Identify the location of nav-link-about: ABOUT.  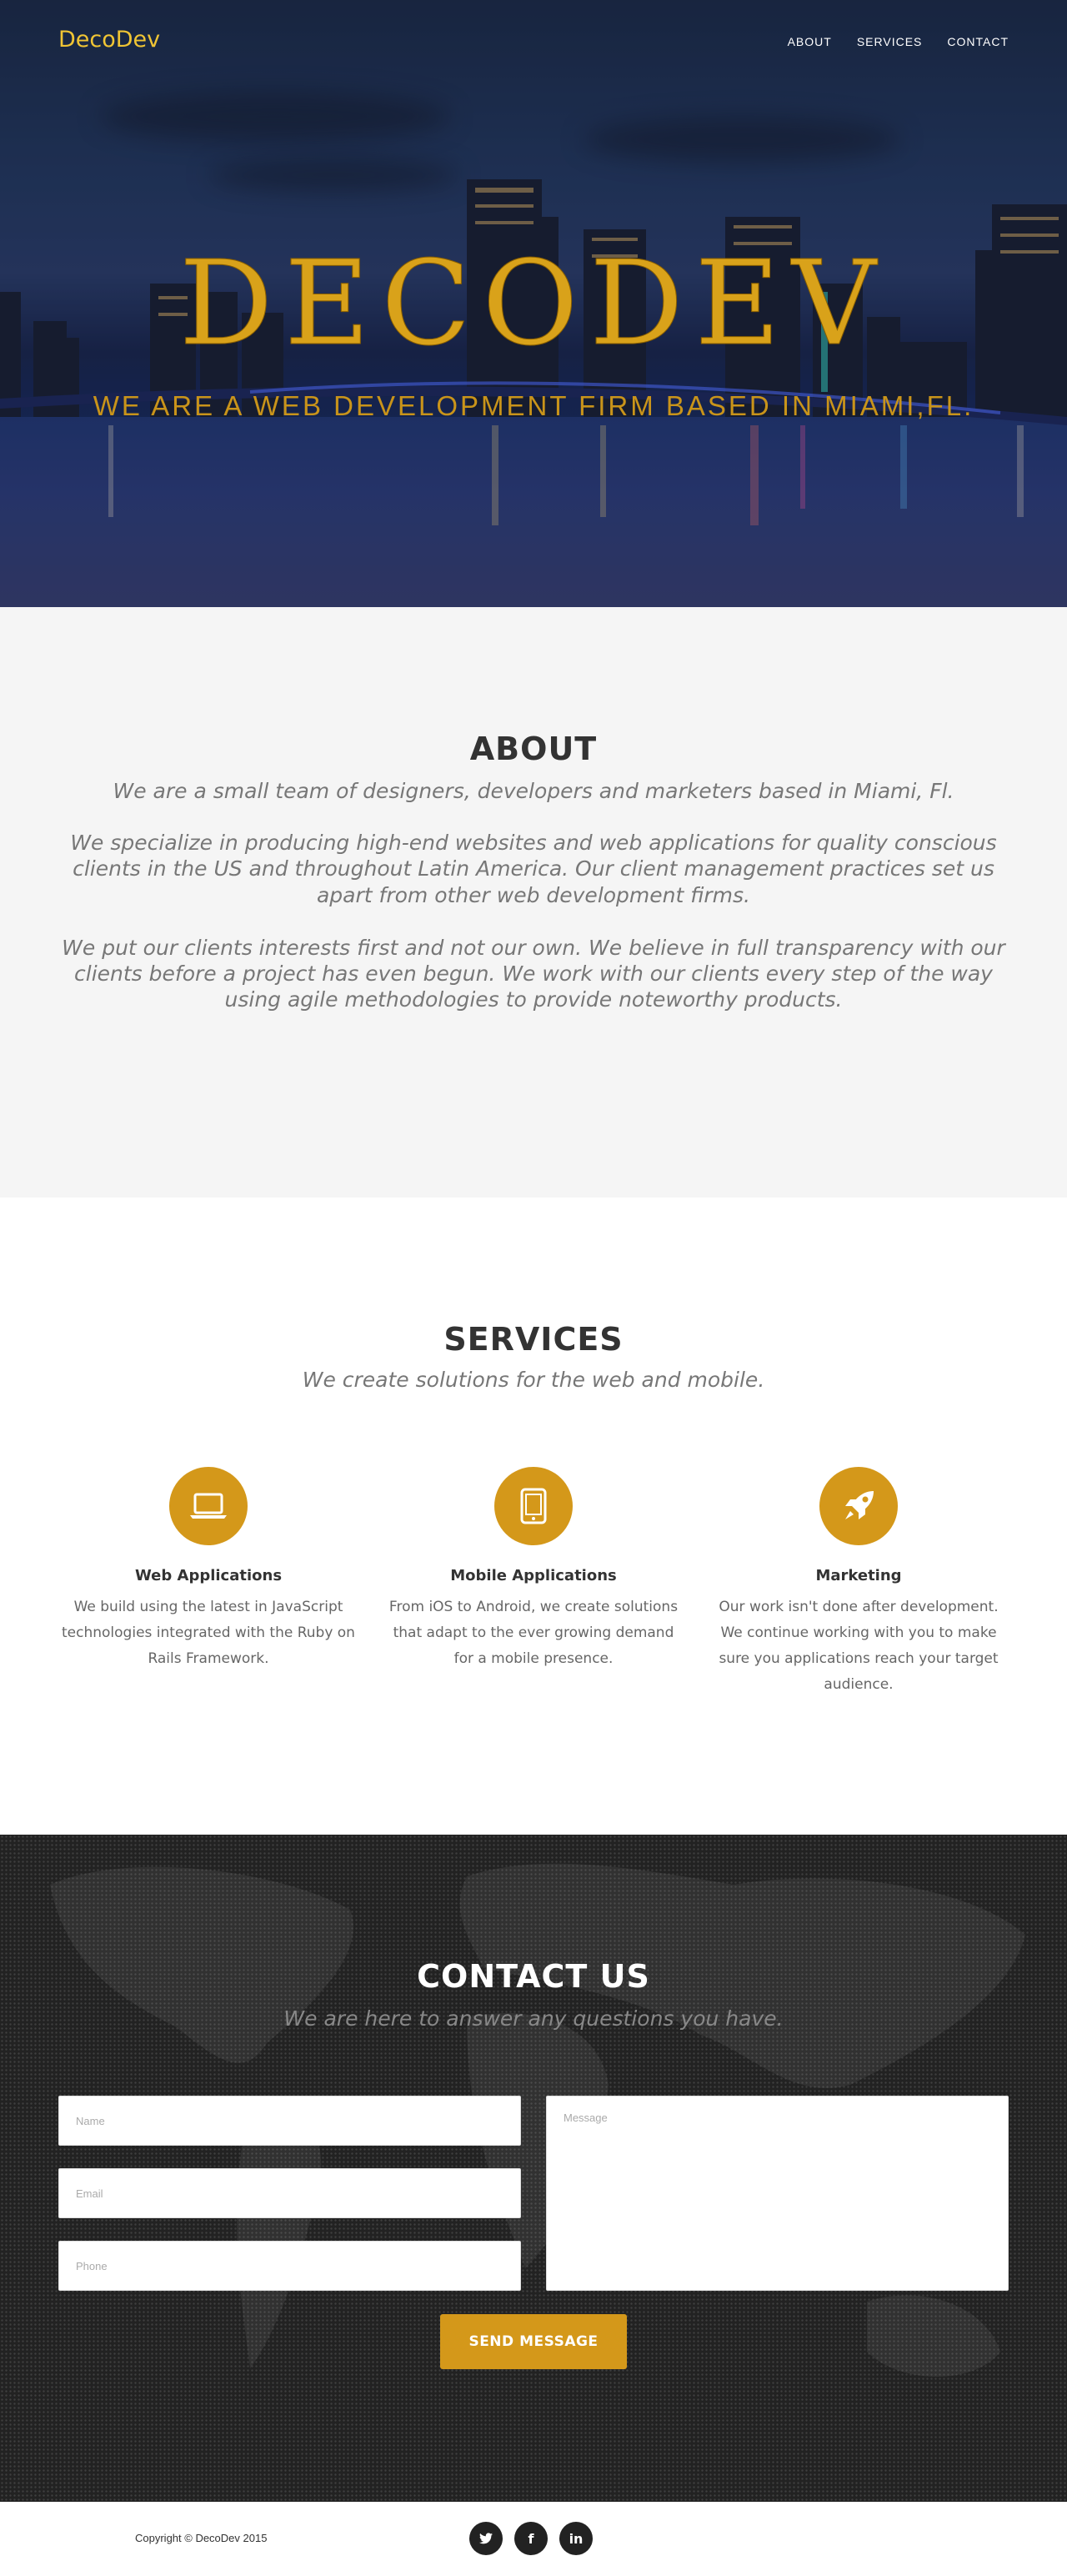
(810, 41).